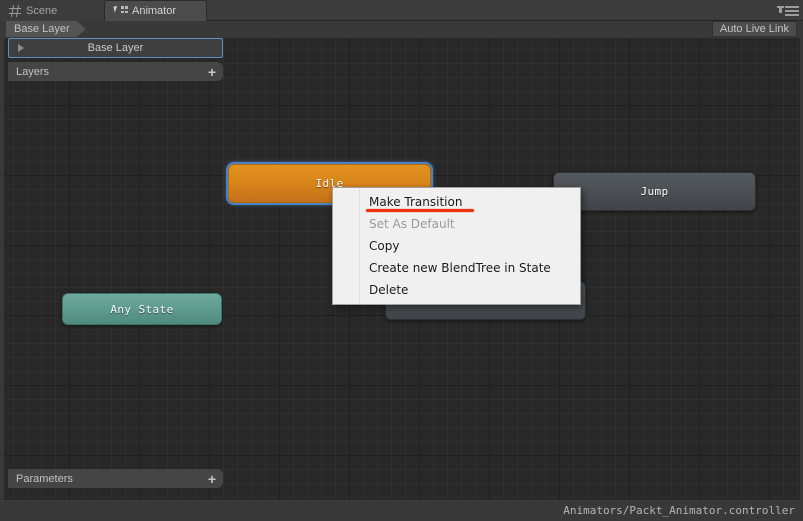 Image resolution: width=803 pixels, height=521 pixels. I want to click on grid-hash-icon, so click(15, 10).